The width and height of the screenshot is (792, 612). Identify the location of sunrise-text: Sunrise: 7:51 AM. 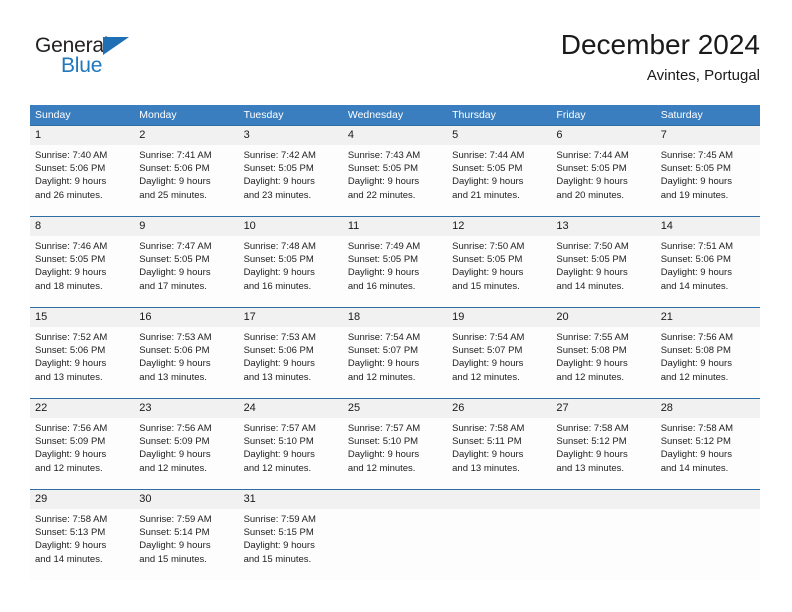
(697, 246).